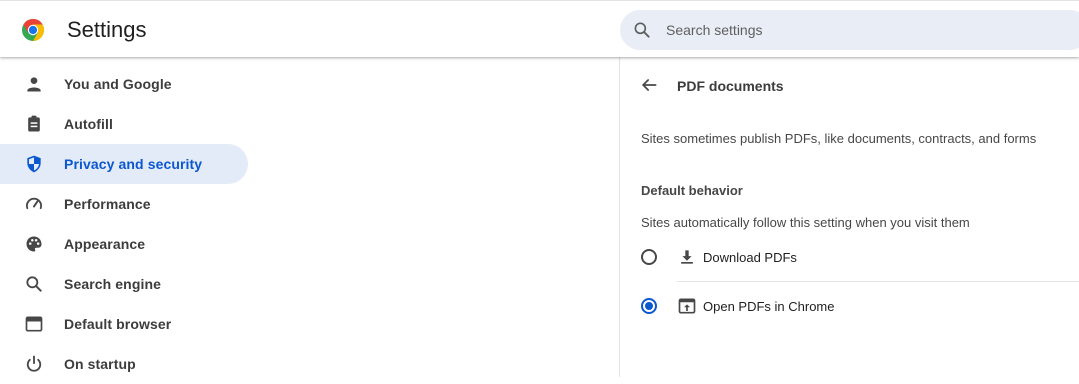 The height and width of the screenshot is (384, 1079). Describe the element at coordinates (649, 85) in the screenshot. I see `back-arrow-icon` at that location.